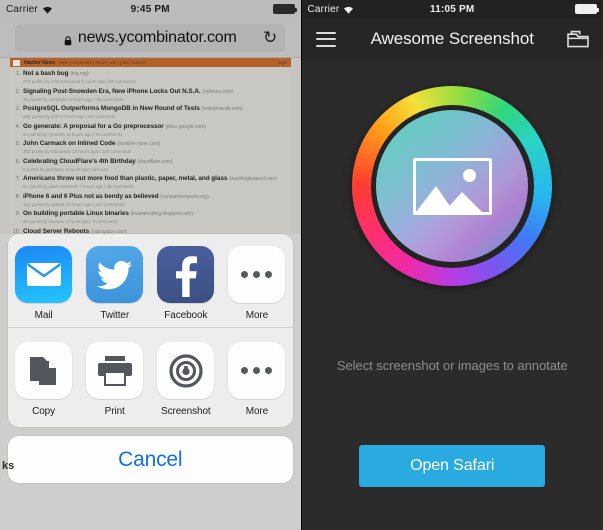 The width and height of the screenshot is (603, 530). I want to click on cancel-button: Cancel, so click(150, 459).